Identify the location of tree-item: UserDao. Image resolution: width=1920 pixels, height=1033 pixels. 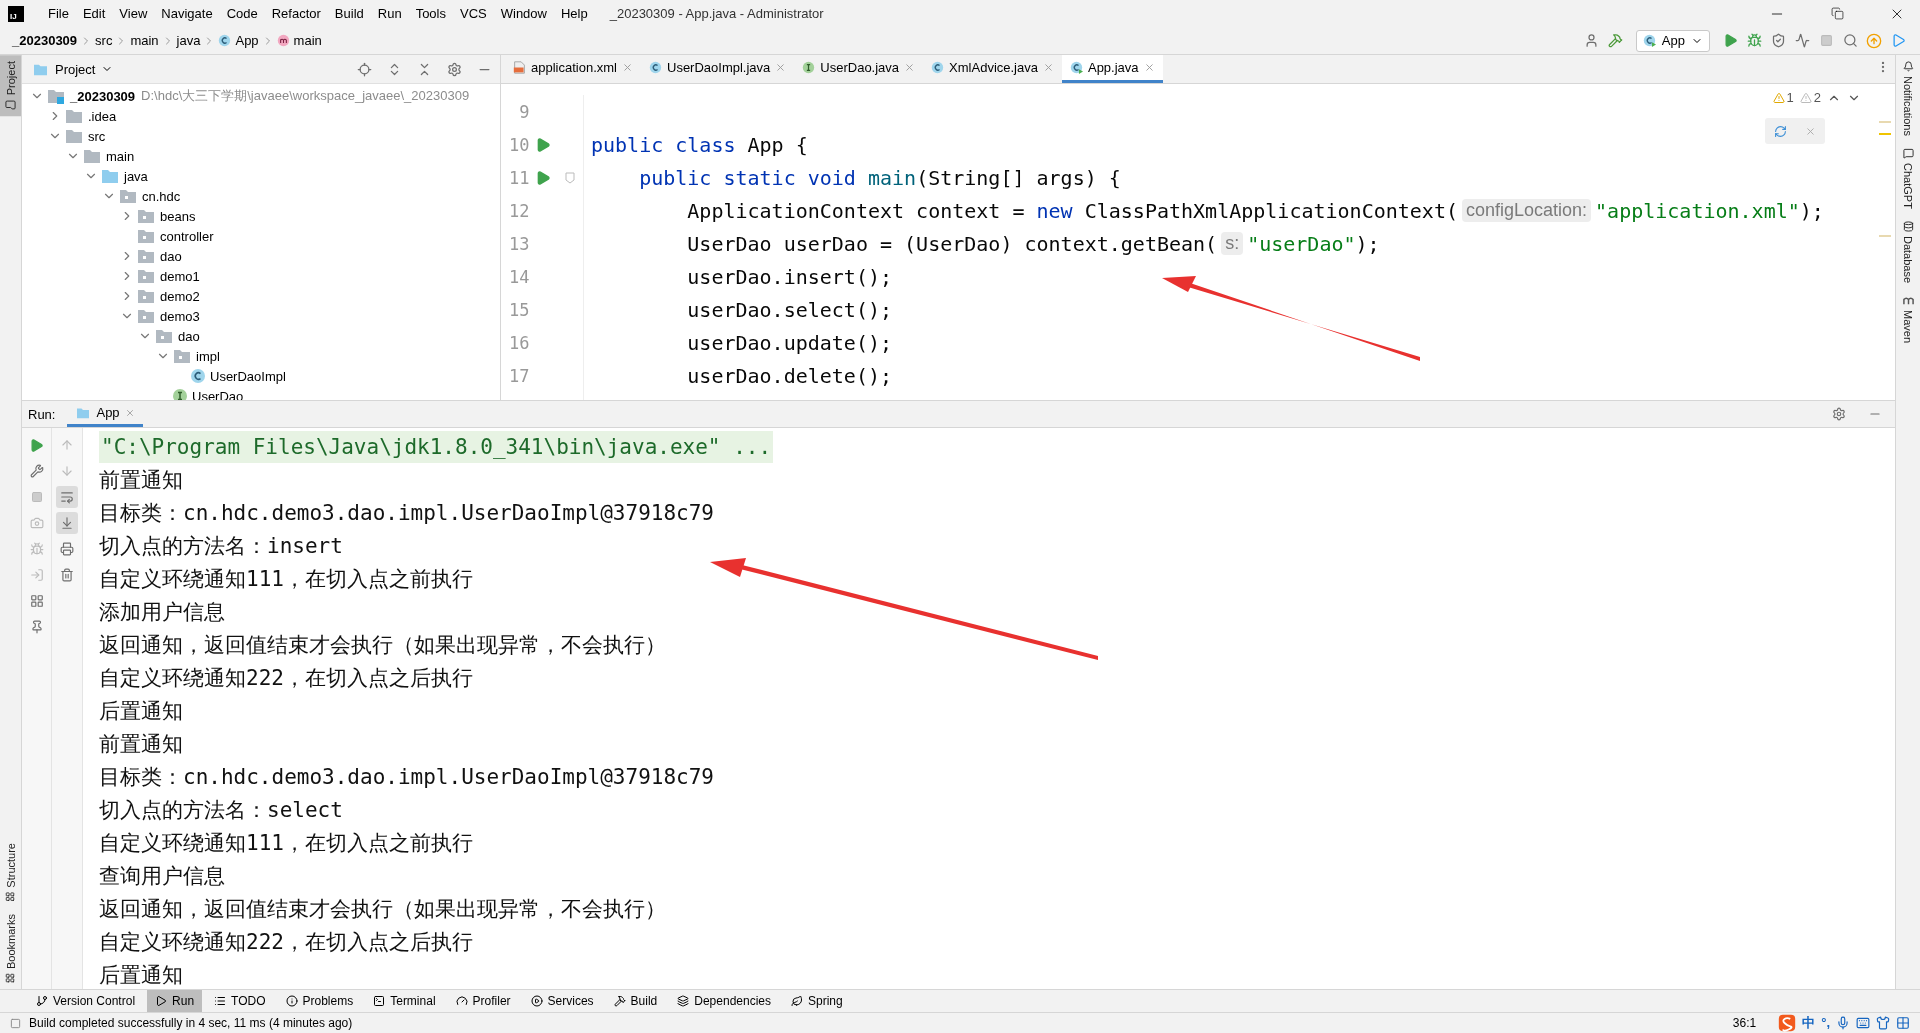
(218, 394).